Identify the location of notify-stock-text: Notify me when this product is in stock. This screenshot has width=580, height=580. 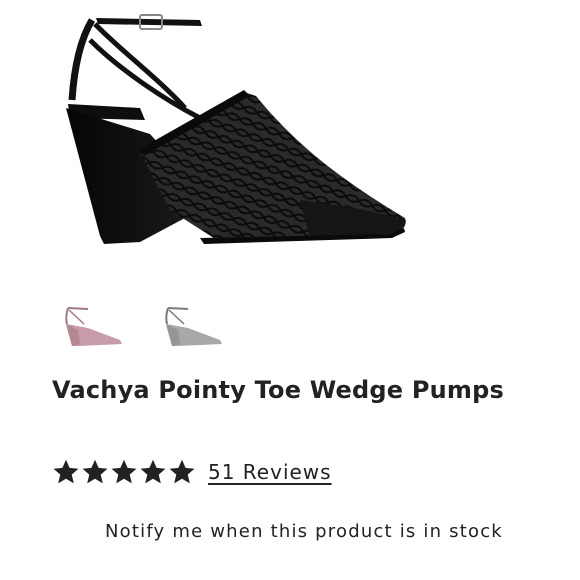
(313, 532).